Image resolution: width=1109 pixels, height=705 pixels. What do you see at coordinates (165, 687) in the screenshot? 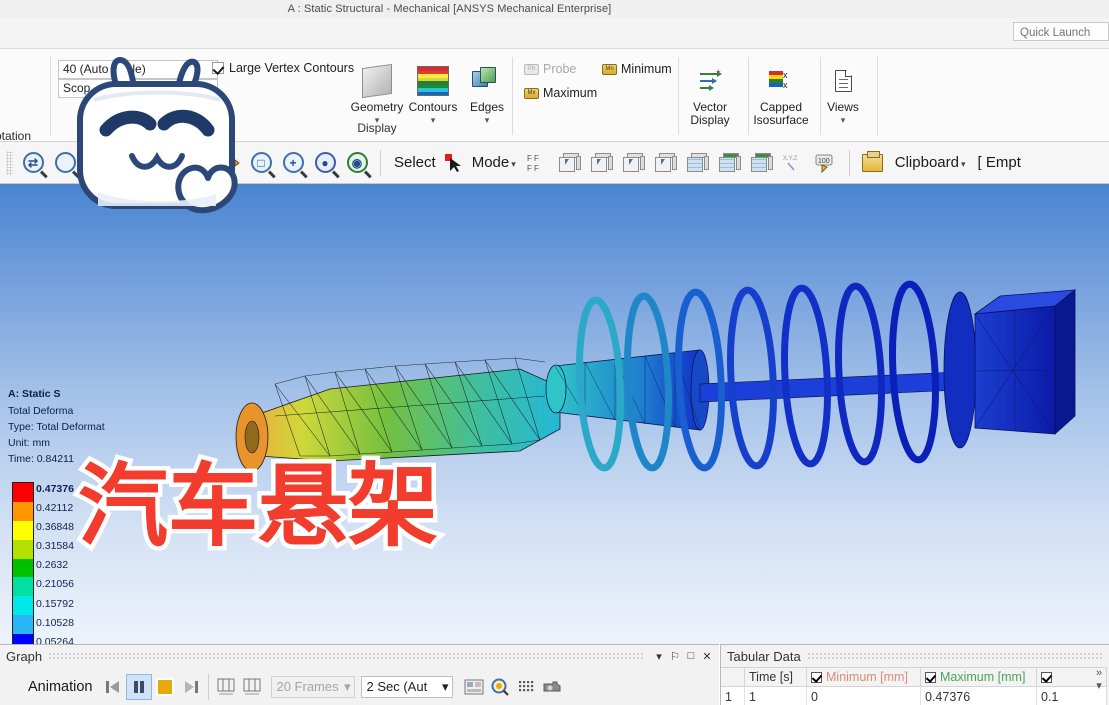
I see `stop-button` at bounding box center [165, 687].